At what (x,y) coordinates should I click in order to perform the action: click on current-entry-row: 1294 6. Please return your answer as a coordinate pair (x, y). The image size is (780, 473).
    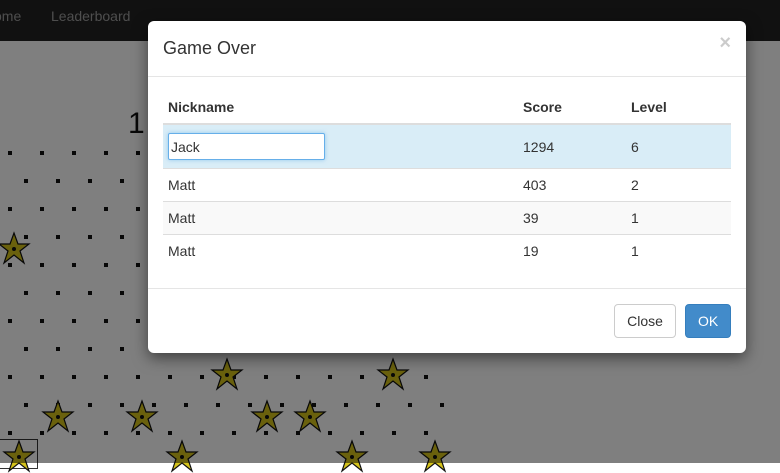
    Looking at the image, I should click on (447, 146).